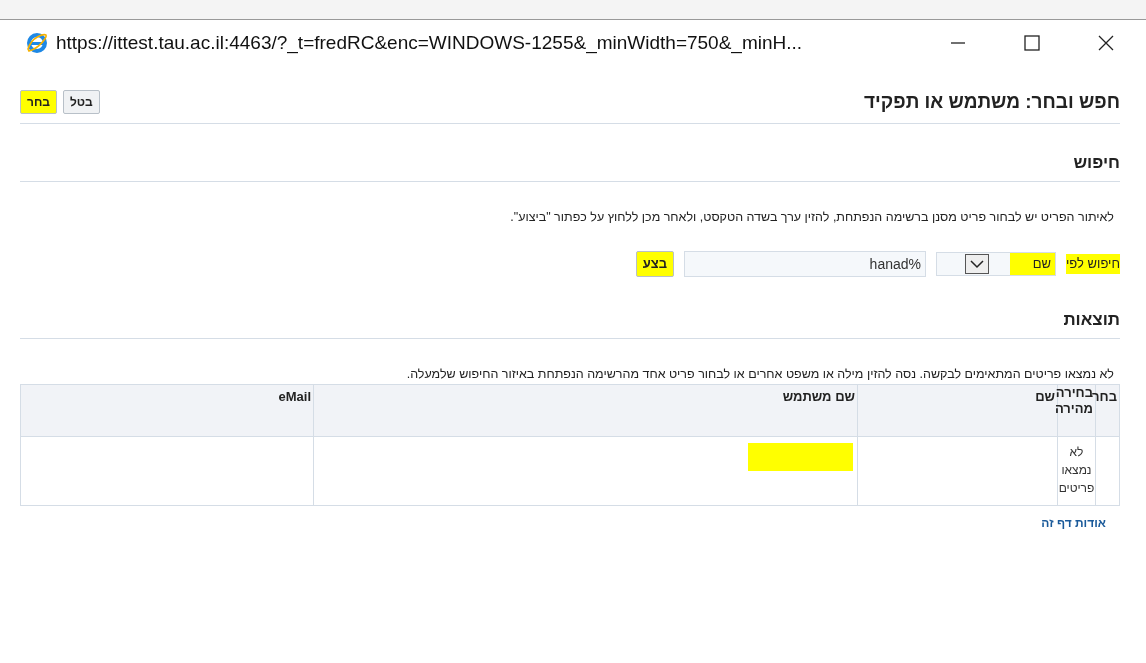 This screenshot has height=663, width=1146. Describe the element at coordinates (805, 263) in the screenshot. I see `search-field: hanad%` at that location.